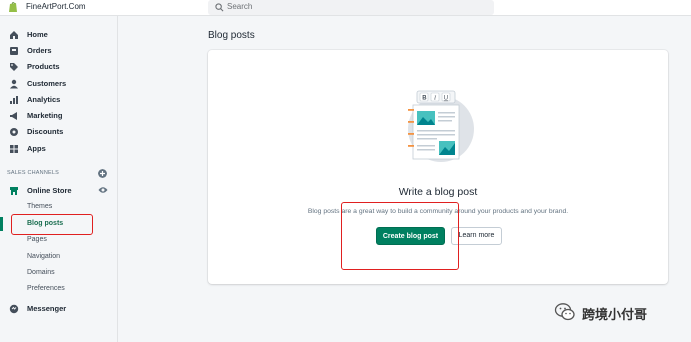 This screenshot has width=691, height=342. I want to click on sidebar-item-label: Apps, so click(36, 148).